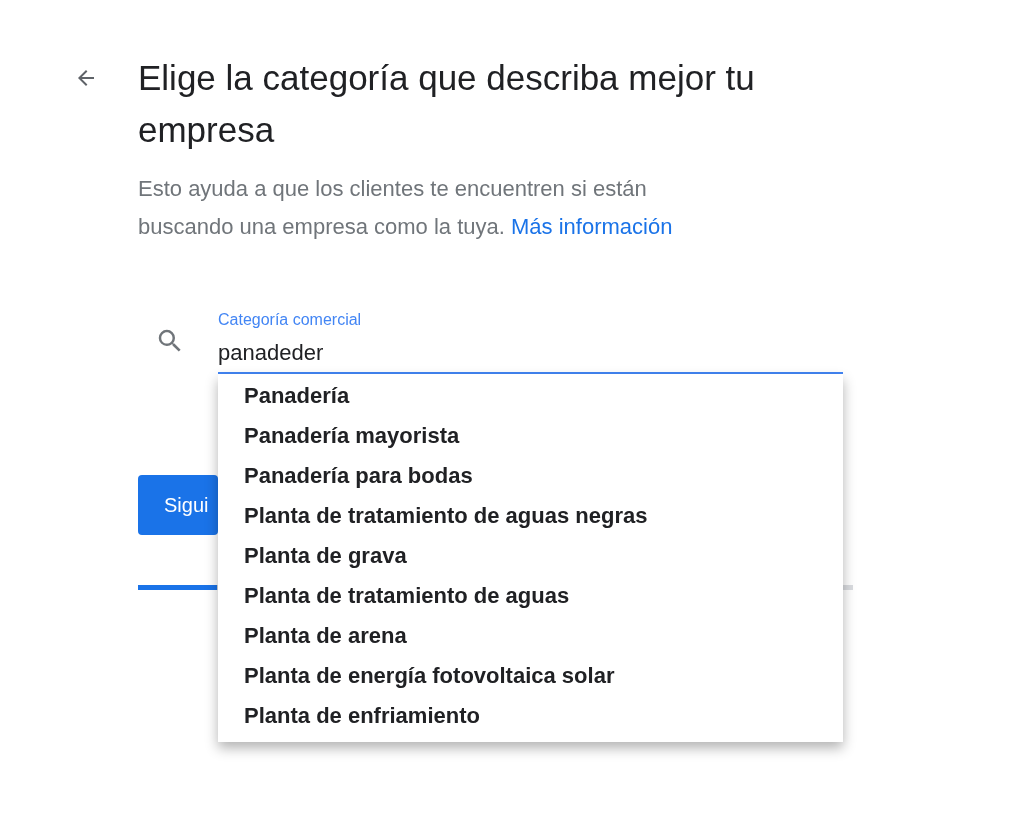 The image size is (1024, 825). Describe the element at coordinates (290, 320) in the screenshot. I see `field-label: Categoría comercial` at that location.